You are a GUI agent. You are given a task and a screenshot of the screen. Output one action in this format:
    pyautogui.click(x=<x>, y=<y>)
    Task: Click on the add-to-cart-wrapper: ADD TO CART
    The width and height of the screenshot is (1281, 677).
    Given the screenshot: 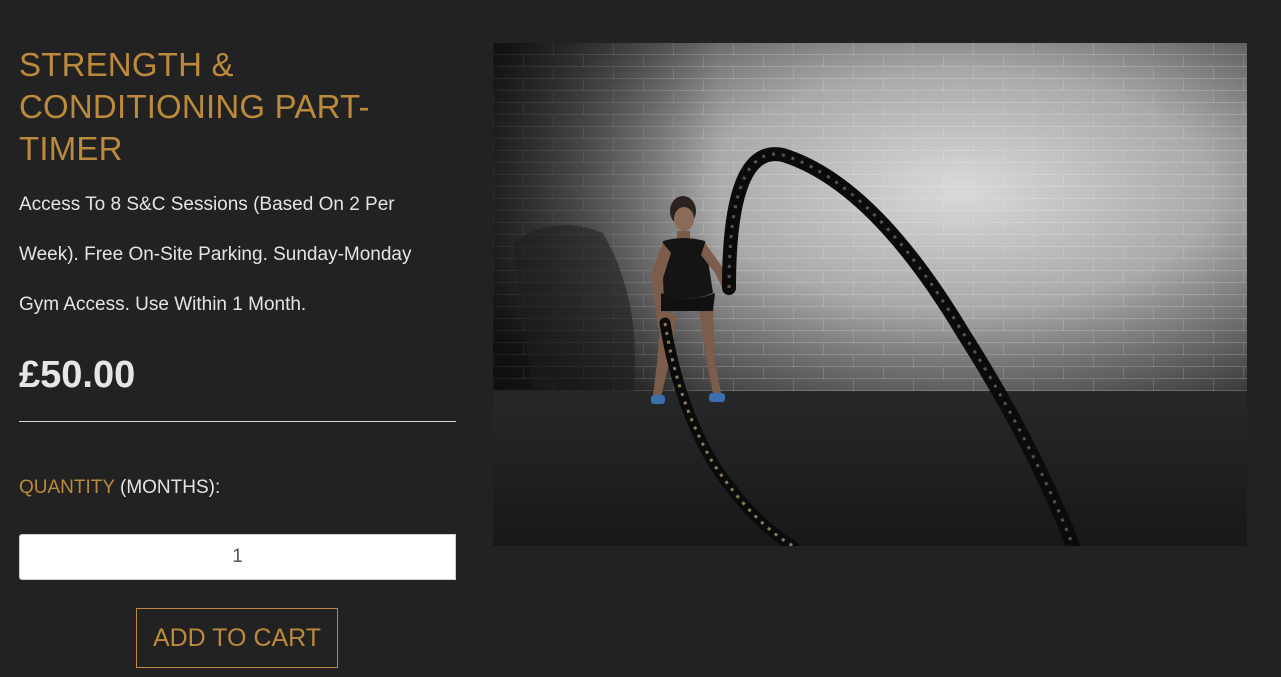 What is the action you would take?
    pyautogui.click(x=237, y=638)
    